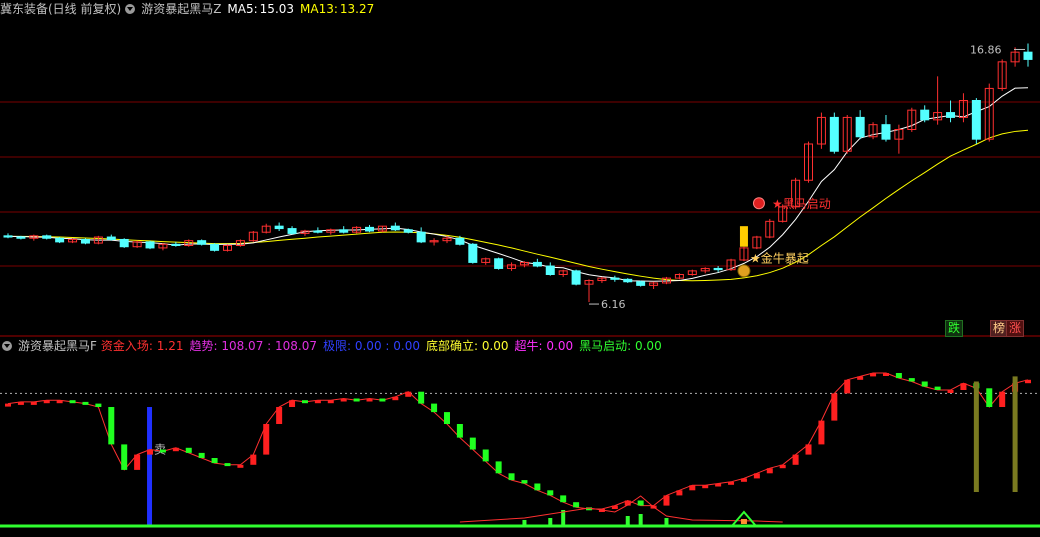  What do you see at coordinates (801, 204) in the screenshot?
I see `heima-label: ★黑马启动` at bounding box center [801, 204].